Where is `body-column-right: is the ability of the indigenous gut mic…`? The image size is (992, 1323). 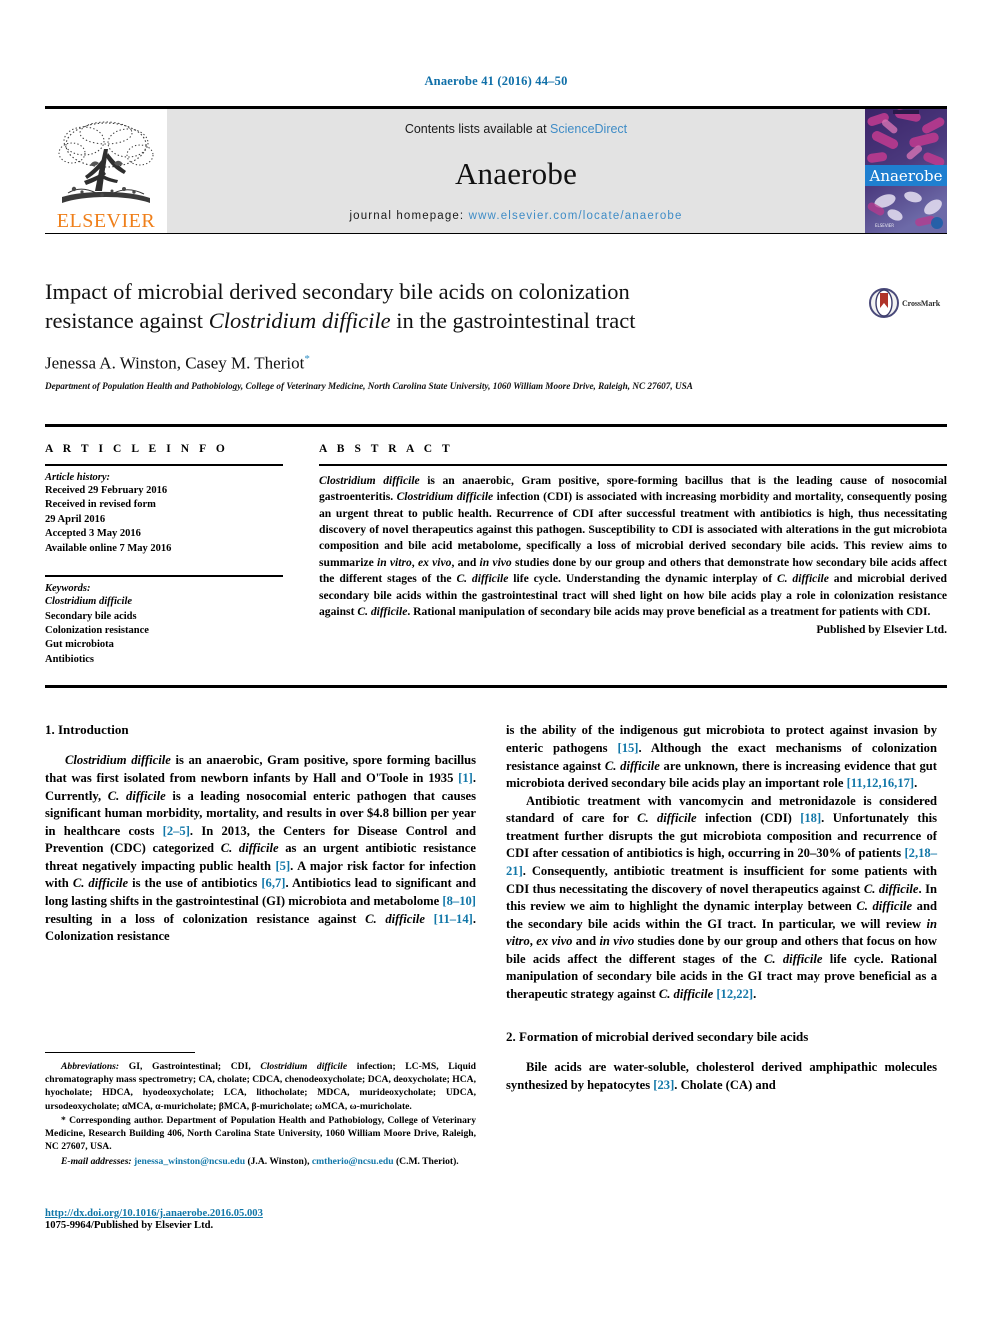
body-column-right: is the ability of the indigenous gut mic… is located at coordinates (721, 908).